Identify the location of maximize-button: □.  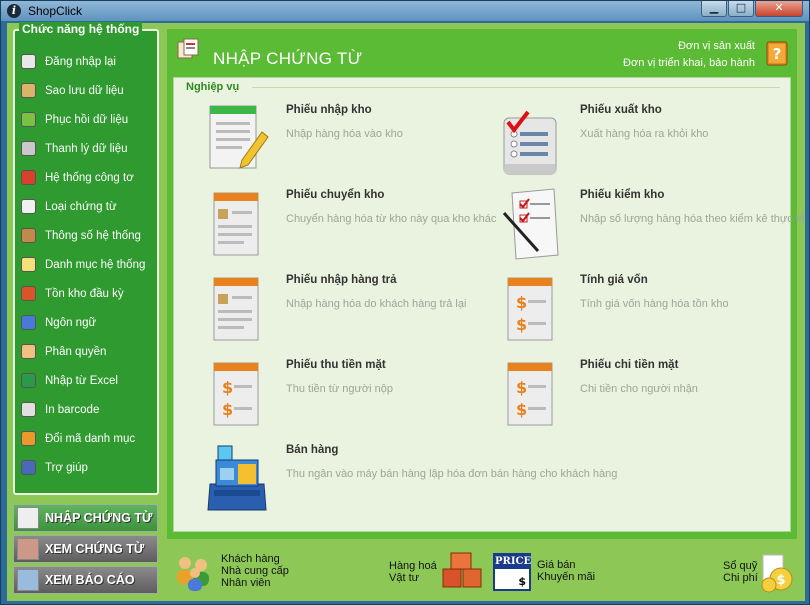
(741, 9).